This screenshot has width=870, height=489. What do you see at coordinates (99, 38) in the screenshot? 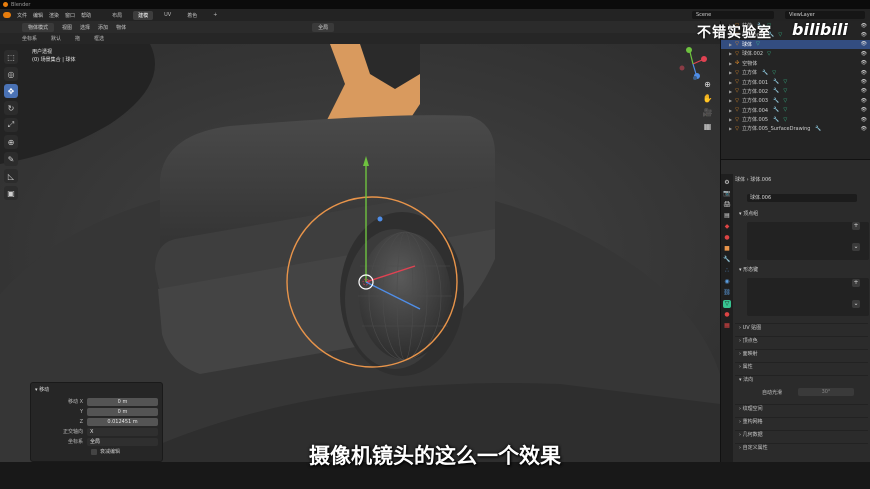
I see `box-select: 框选` at bounding box center [99, 38].